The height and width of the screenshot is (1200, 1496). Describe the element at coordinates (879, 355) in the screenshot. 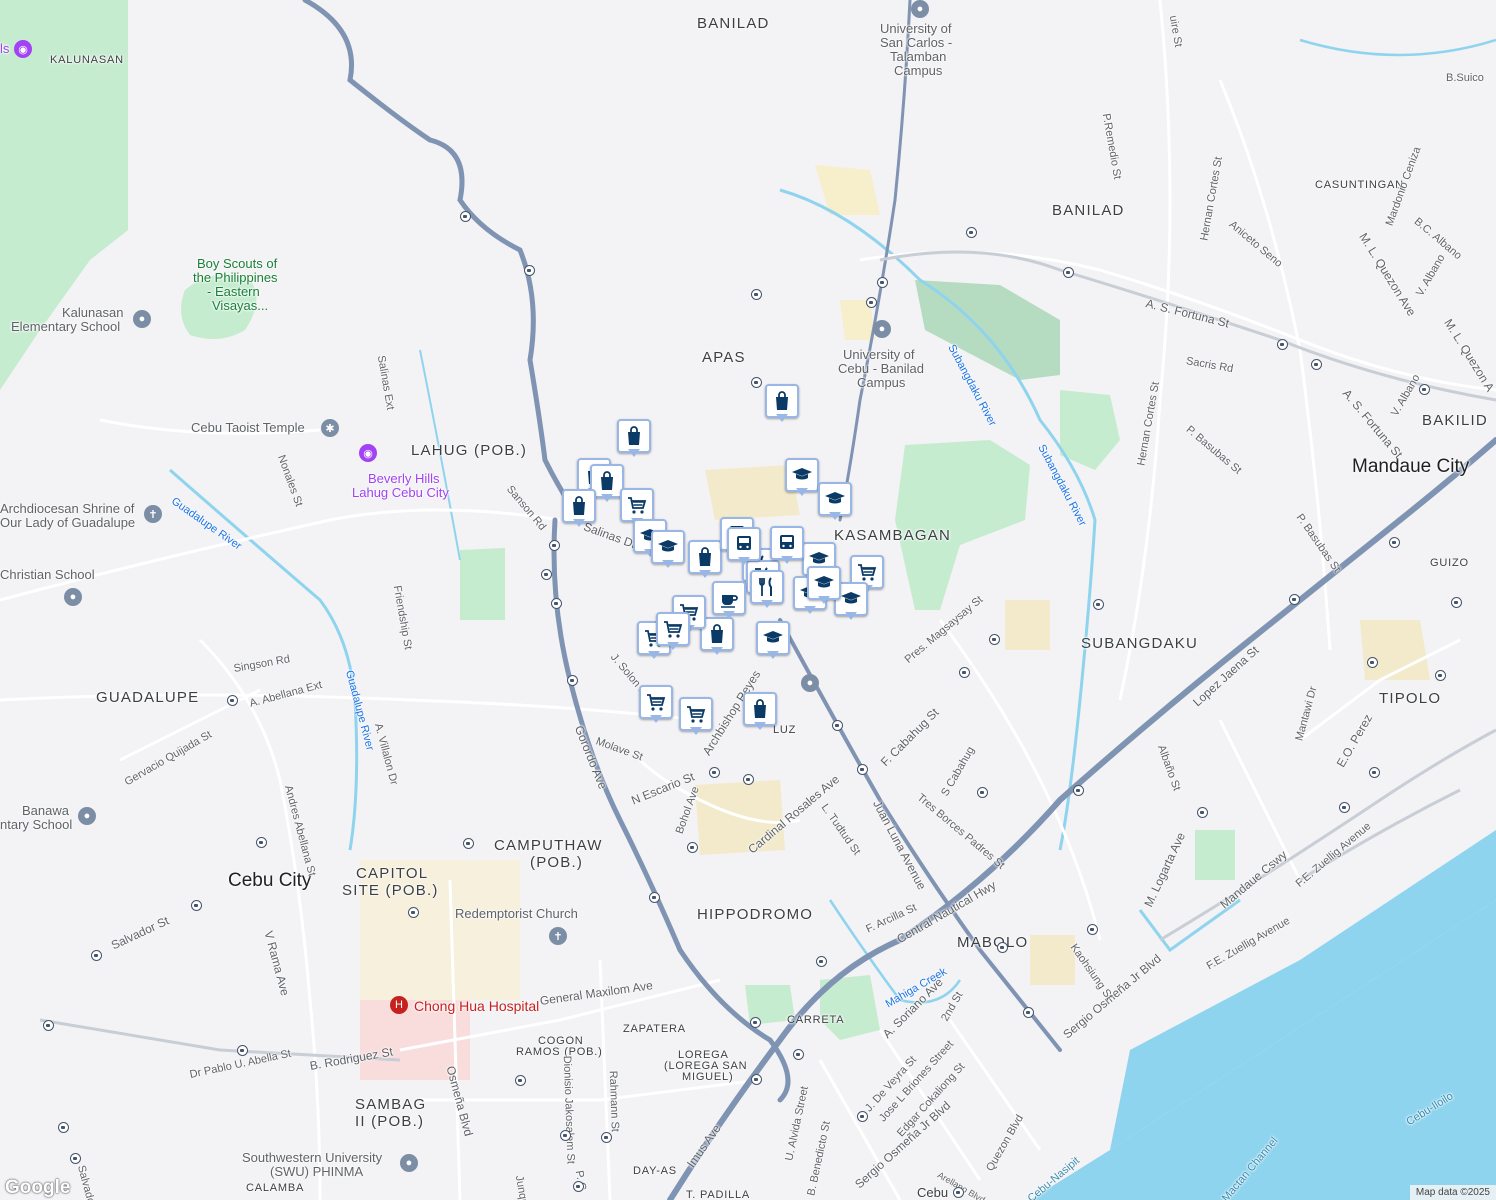

I see `poi-label-uc-1: University of` at that location.